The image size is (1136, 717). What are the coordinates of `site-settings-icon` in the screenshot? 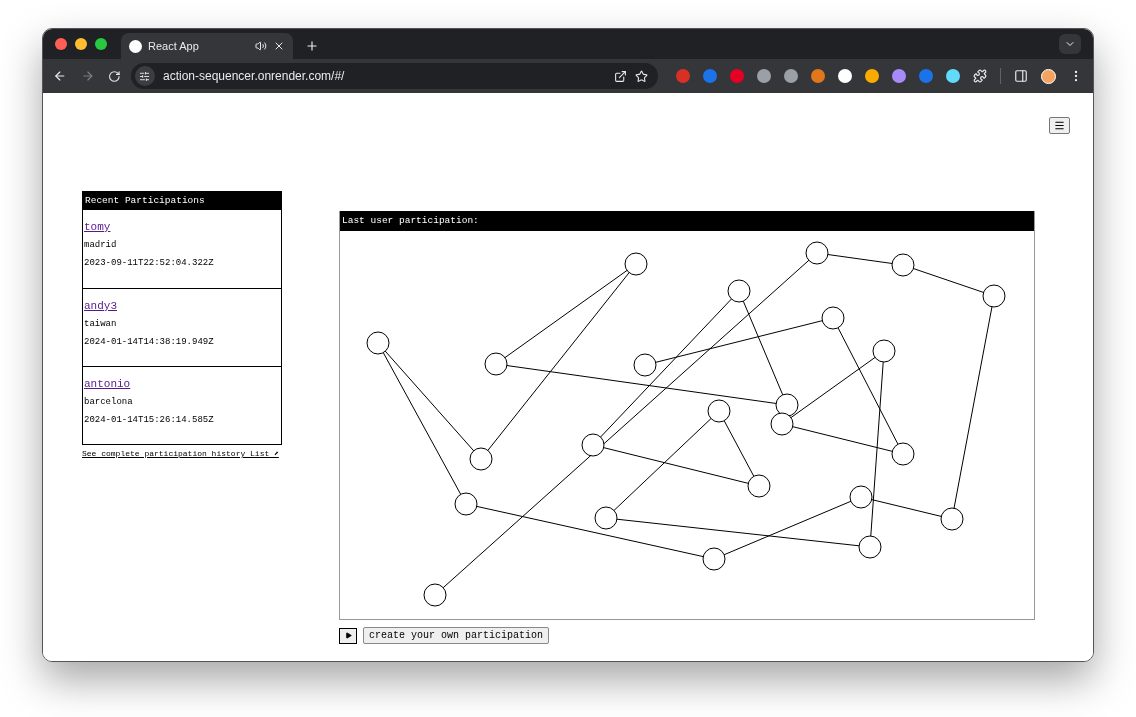 It's located at (145, 76).